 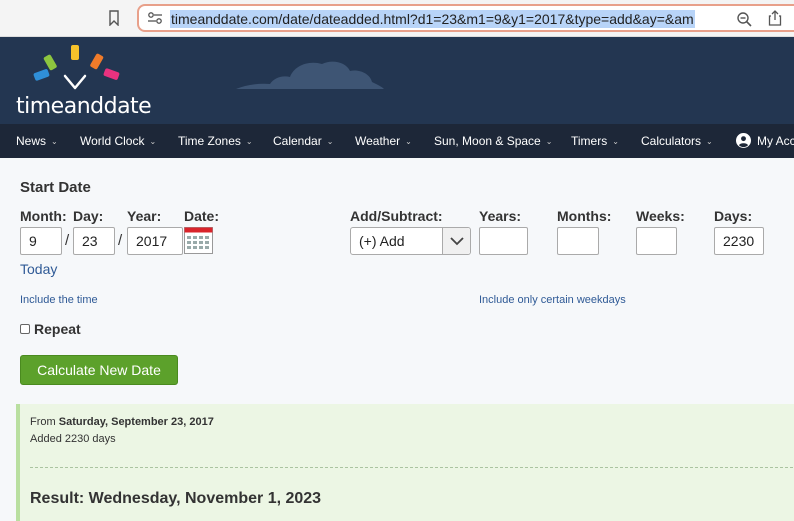 I want to click on weekdays-link: Include only certain weekdays, so click(x=552, y=300).